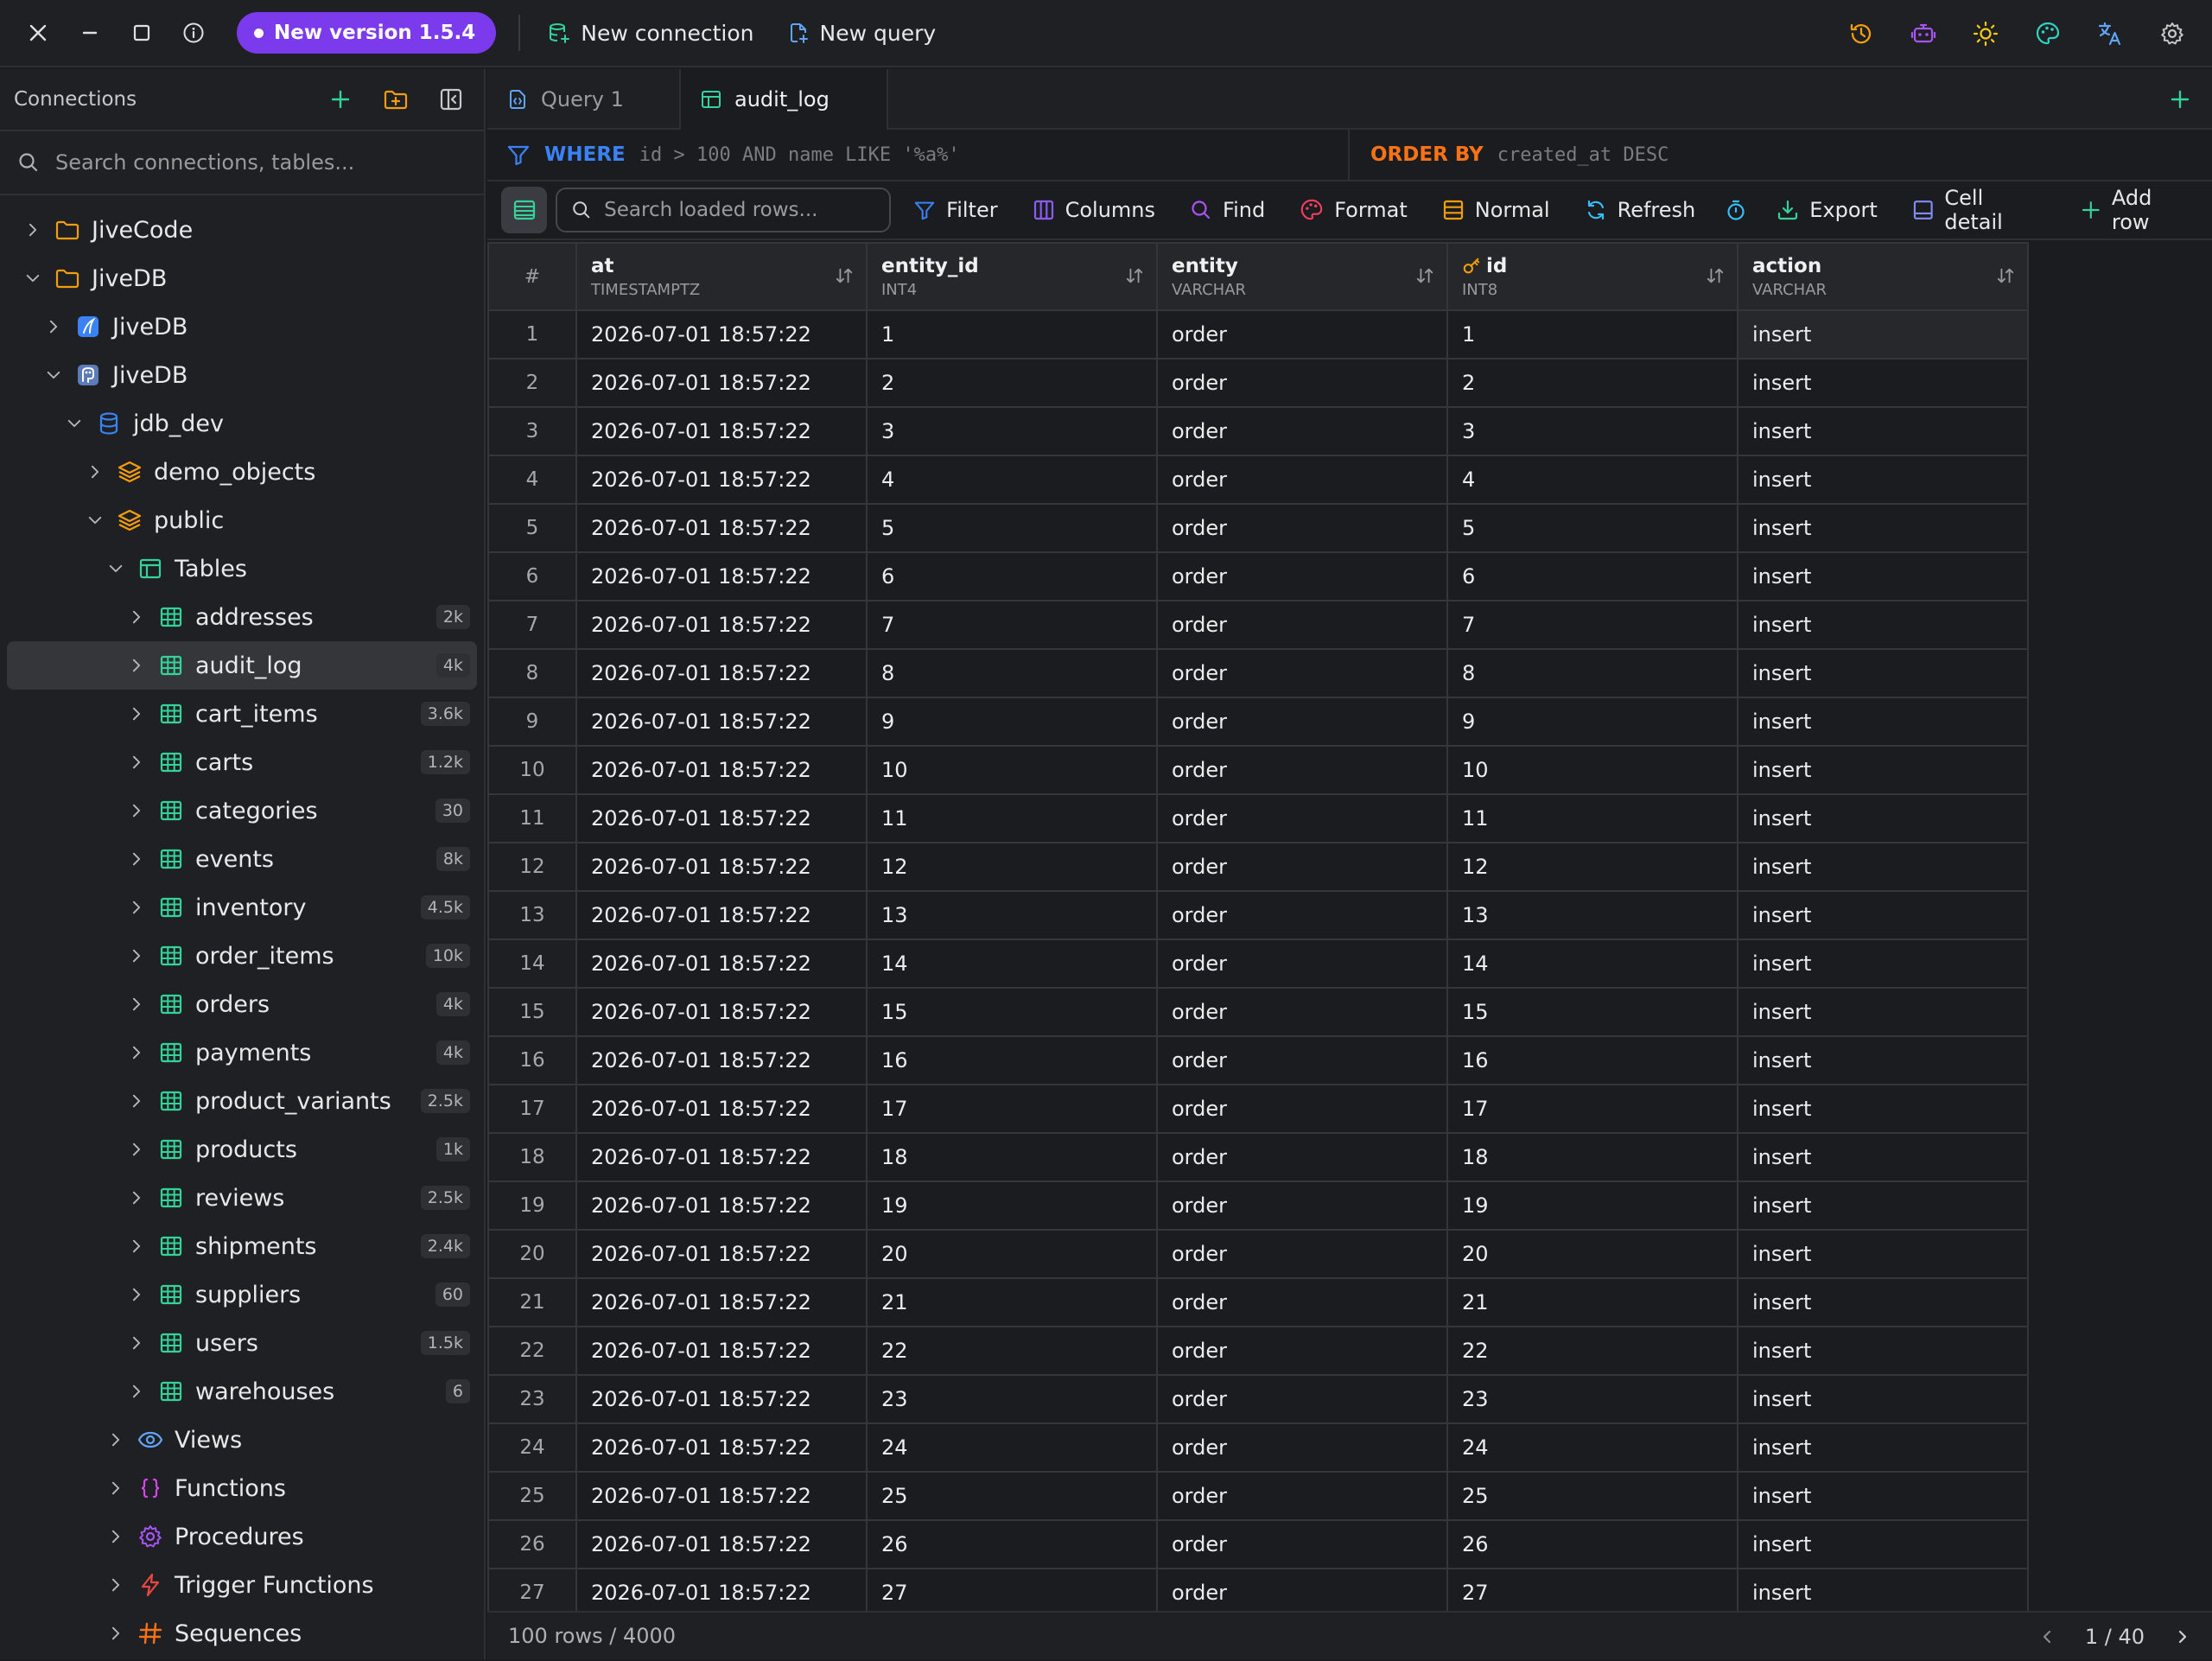 This screenshot has width=2212, height=1661. Describe the element at coordinates (242, 230) in the screenshot. I see `tree-node-jivecode: JiveCode` at that location.